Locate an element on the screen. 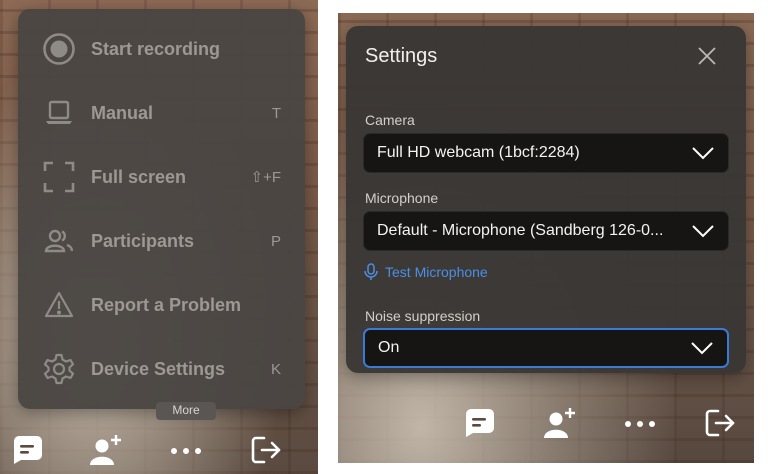 This screenshot has height=474, width=774. menu-item-start-recording: Start recording is located at coordinates (161, 49).